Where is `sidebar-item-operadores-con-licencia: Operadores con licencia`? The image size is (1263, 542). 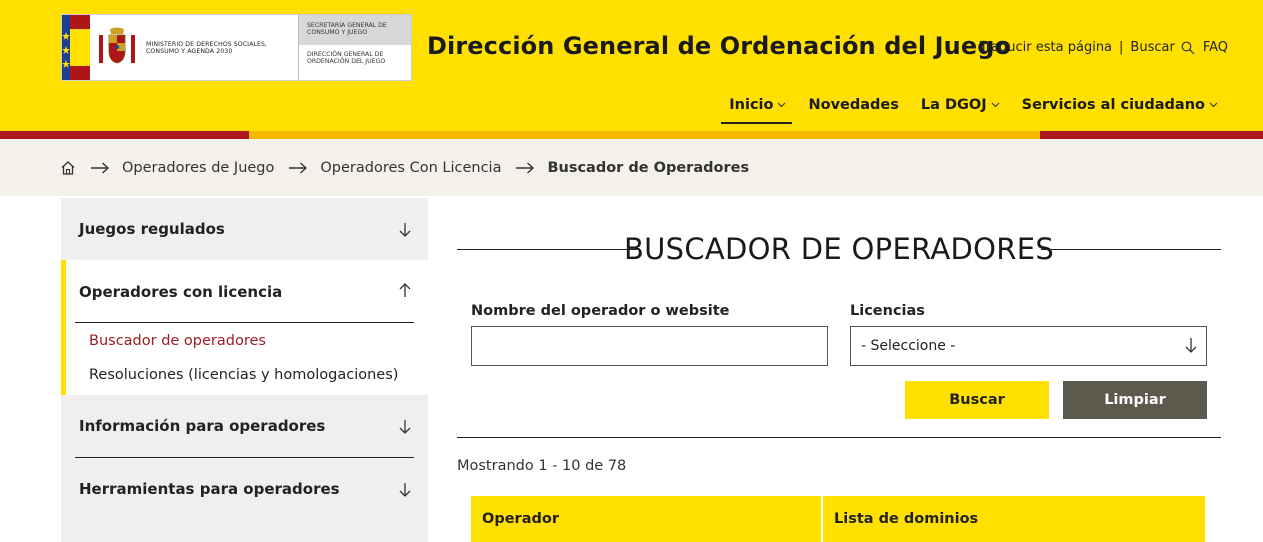
sidebar-item-operadores-con-licencia: Operadores con licencia is located at coordinates (244, 291).